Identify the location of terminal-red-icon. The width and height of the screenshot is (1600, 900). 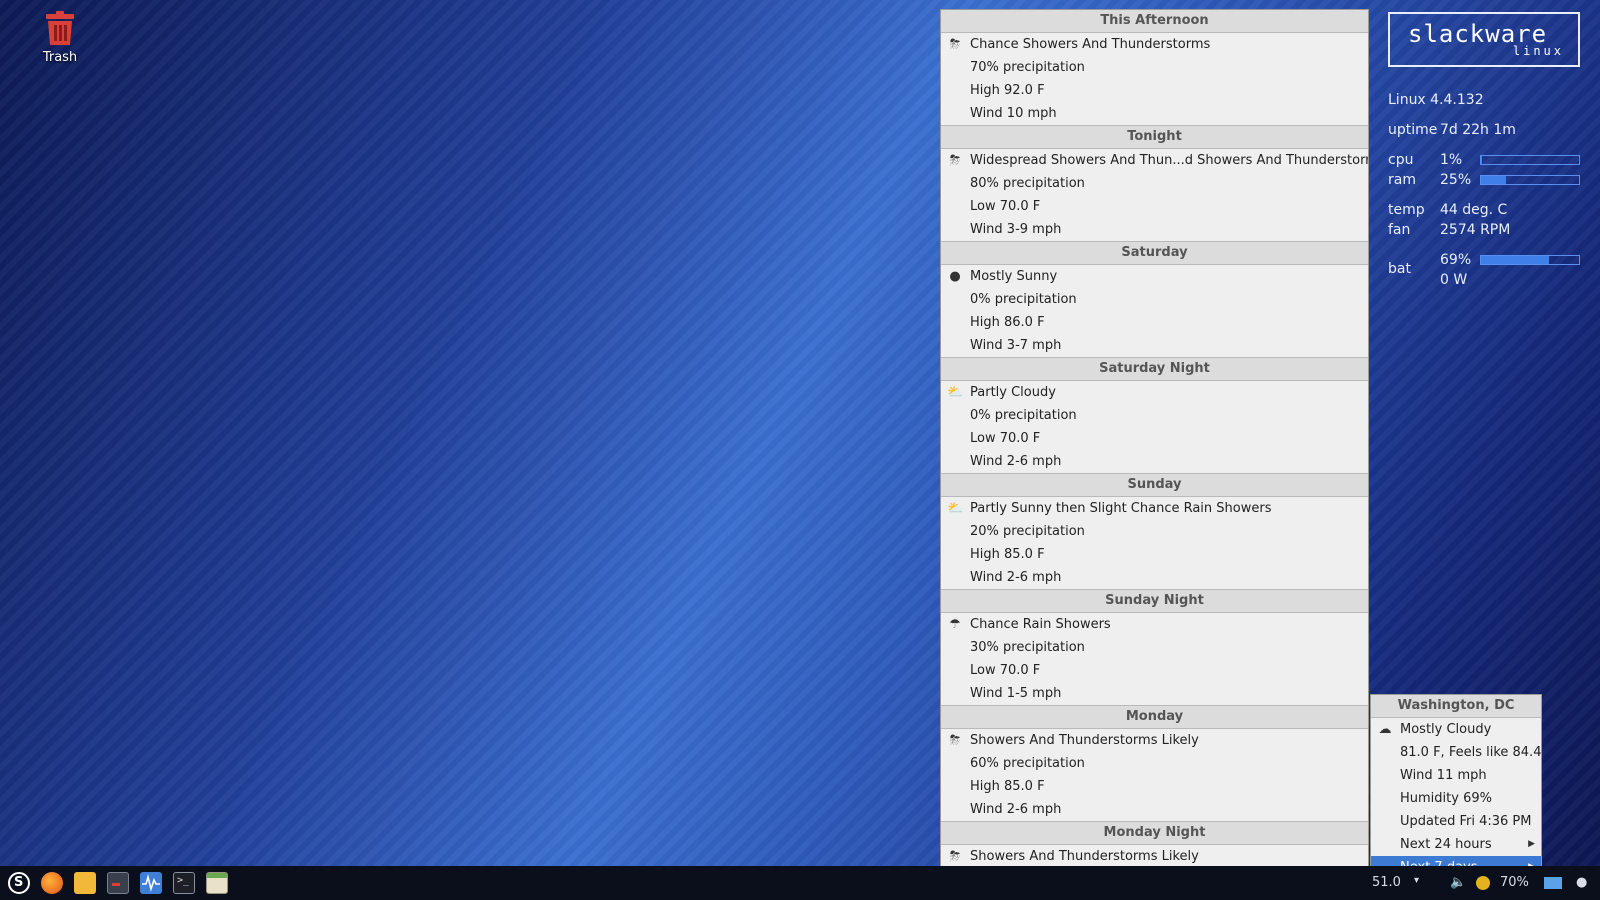
(118, 883).